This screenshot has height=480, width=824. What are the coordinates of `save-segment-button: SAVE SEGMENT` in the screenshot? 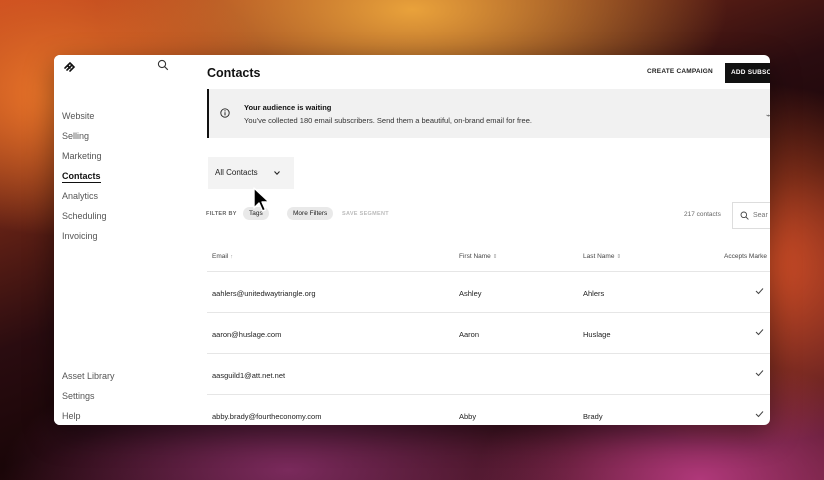 It's located at (365, 214).